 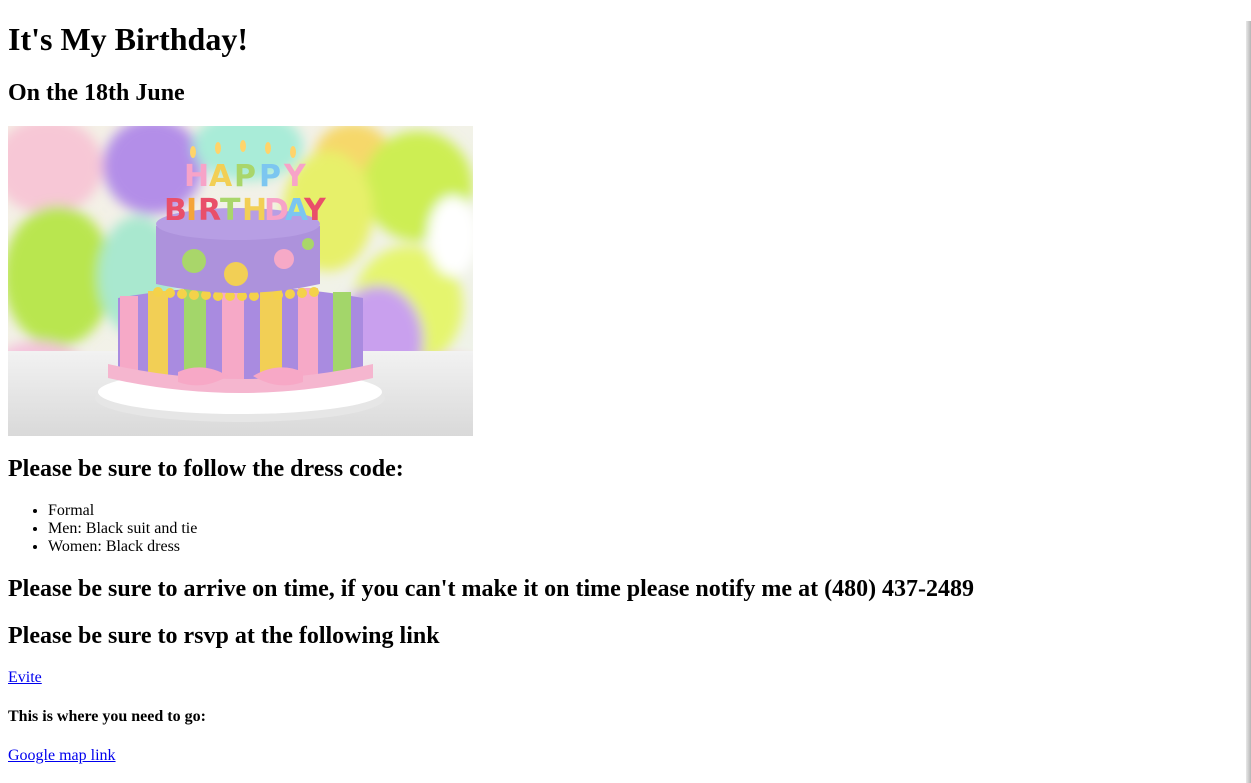 I want to click on svg-text: T, so click(x=230, y=210).